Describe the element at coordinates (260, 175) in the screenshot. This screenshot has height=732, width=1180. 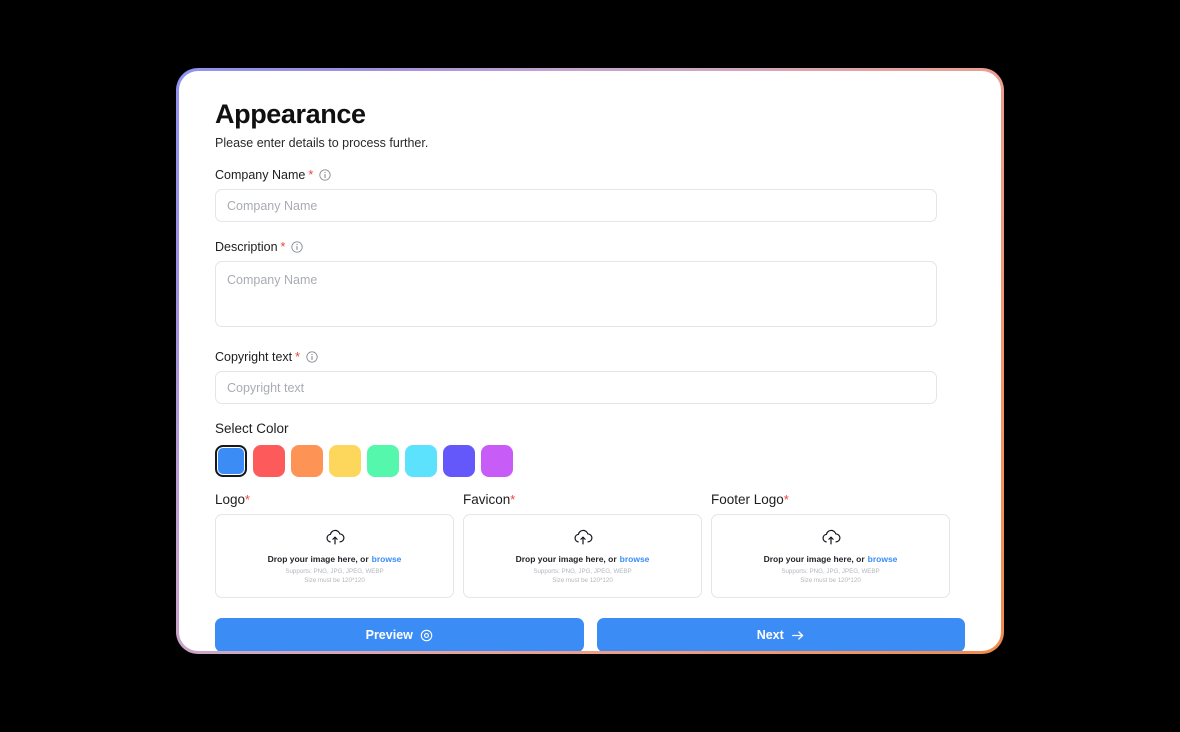
I see `label-company-name-text: Company Name` at that location.